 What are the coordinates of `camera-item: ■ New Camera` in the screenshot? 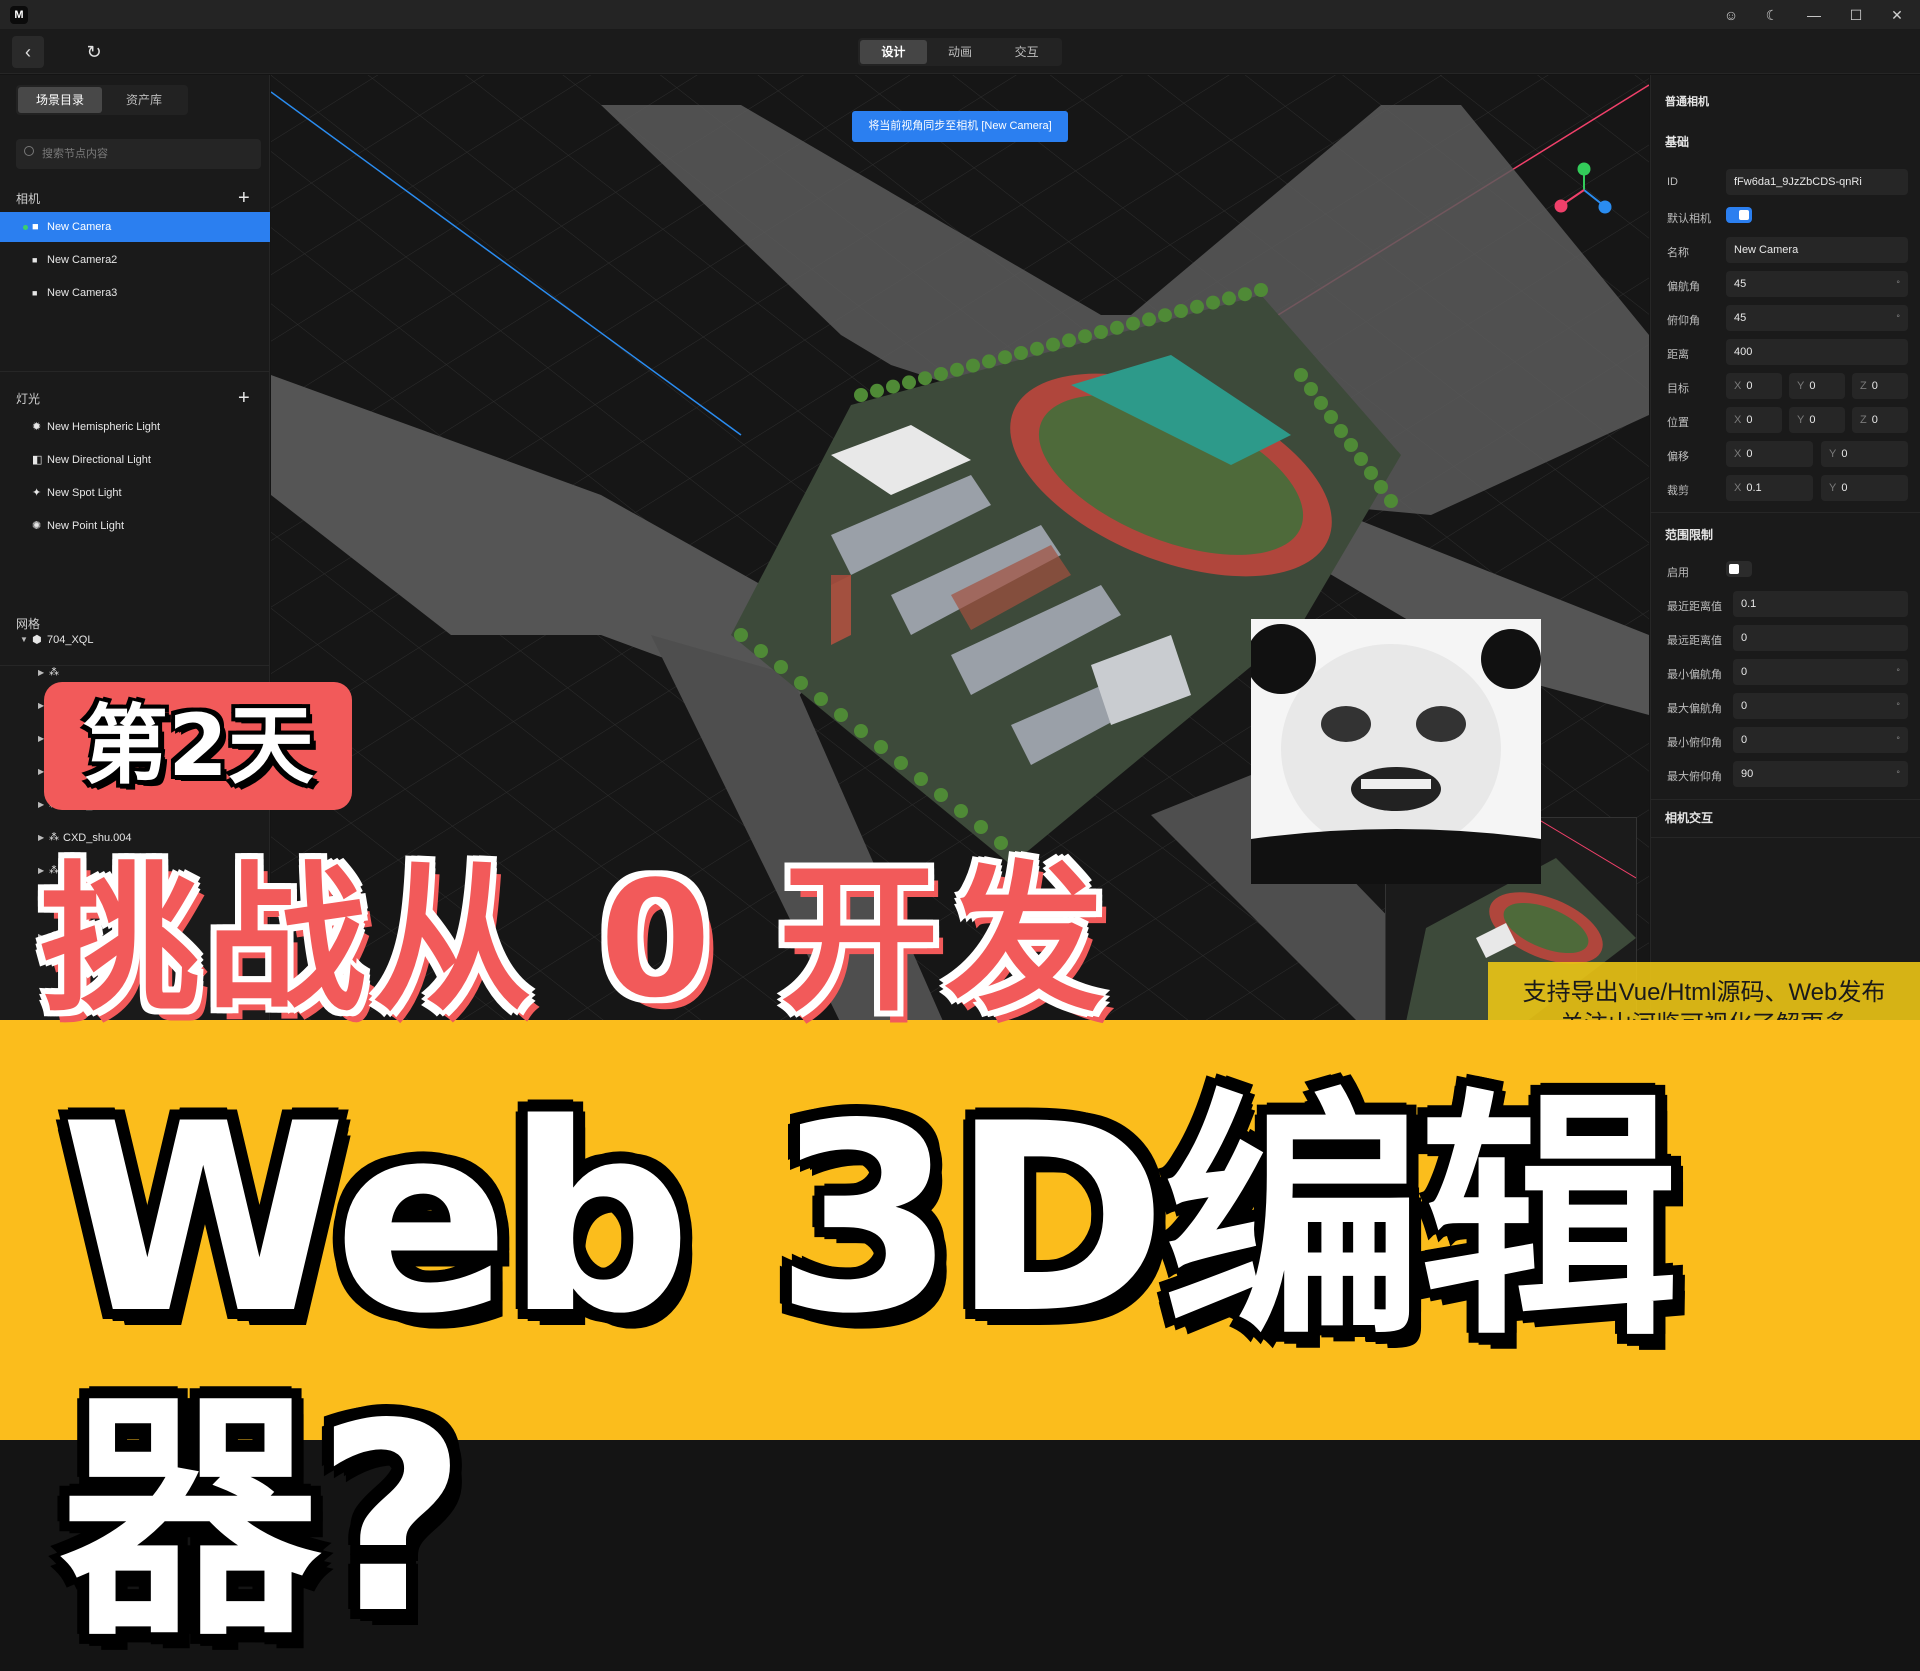 It's located at (135, 227).